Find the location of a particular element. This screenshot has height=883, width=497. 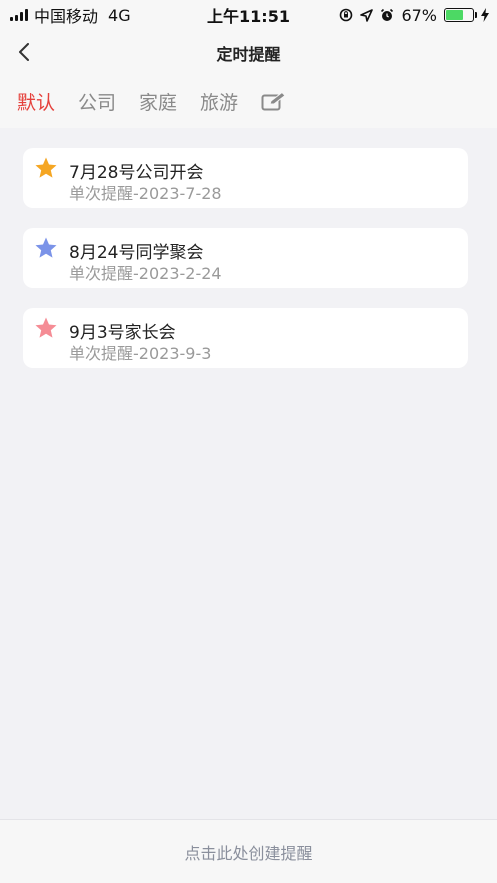

reminder-subtitle: 单次提醒-2023-7-28 is located at coordinates (145, 193).